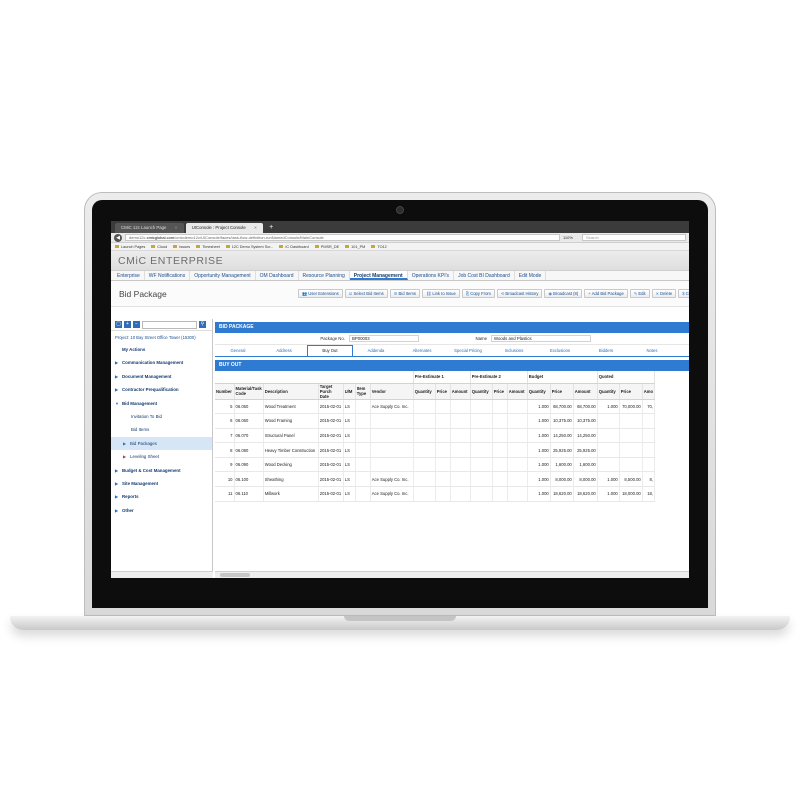 The image size is (800, 800). What do you see at coordinates (162, 574) in the screenshot?
I see `sidebar-scrollbar` at bounding box center [162, 574].